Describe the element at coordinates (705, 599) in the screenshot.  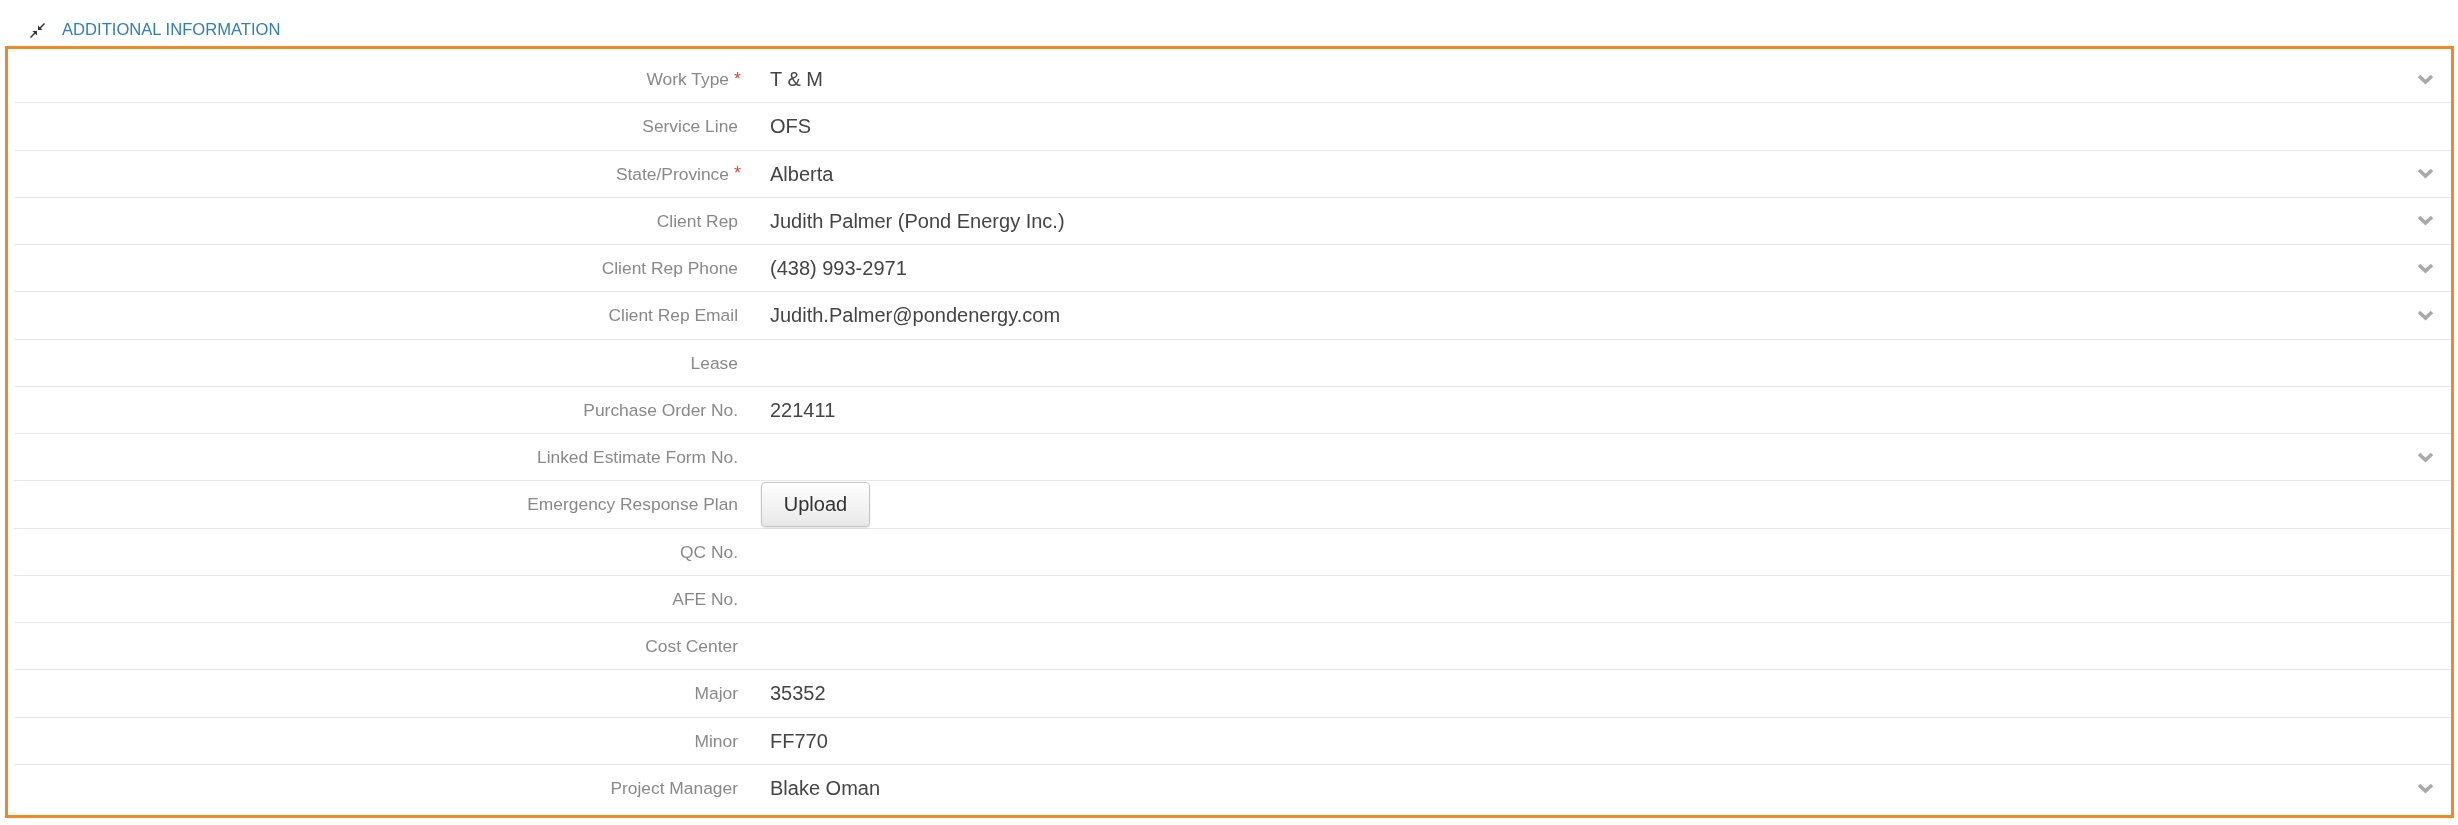
I see `field-label: AFE No.` at that location.